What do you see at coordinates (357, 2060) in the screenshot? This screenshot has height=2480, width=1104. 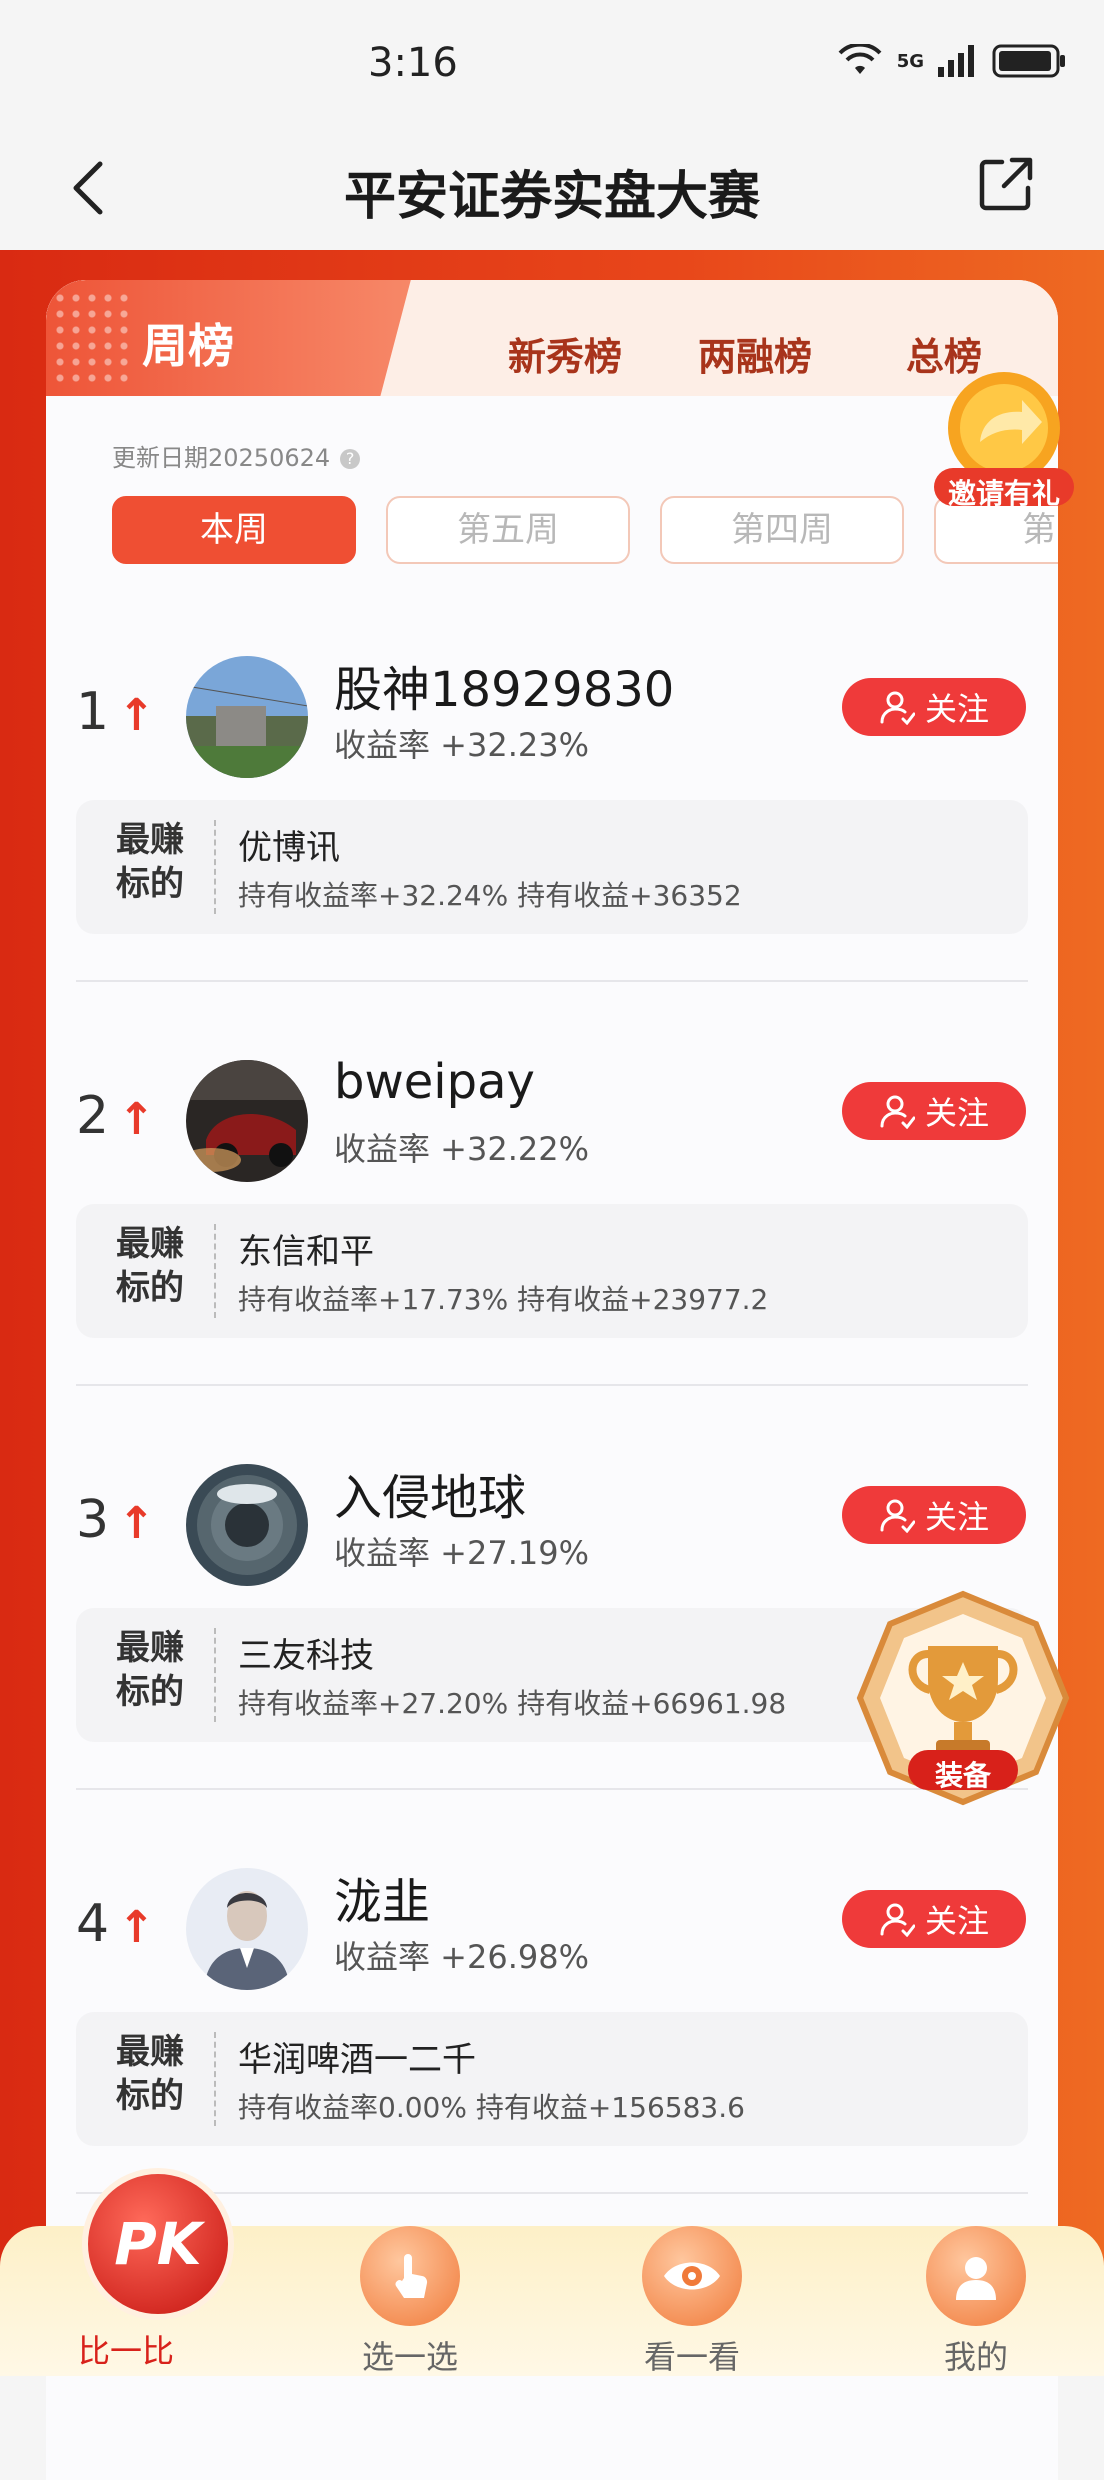 I see `stock-name: 华润啤酒一二千` at bounding box center [357, 2060].